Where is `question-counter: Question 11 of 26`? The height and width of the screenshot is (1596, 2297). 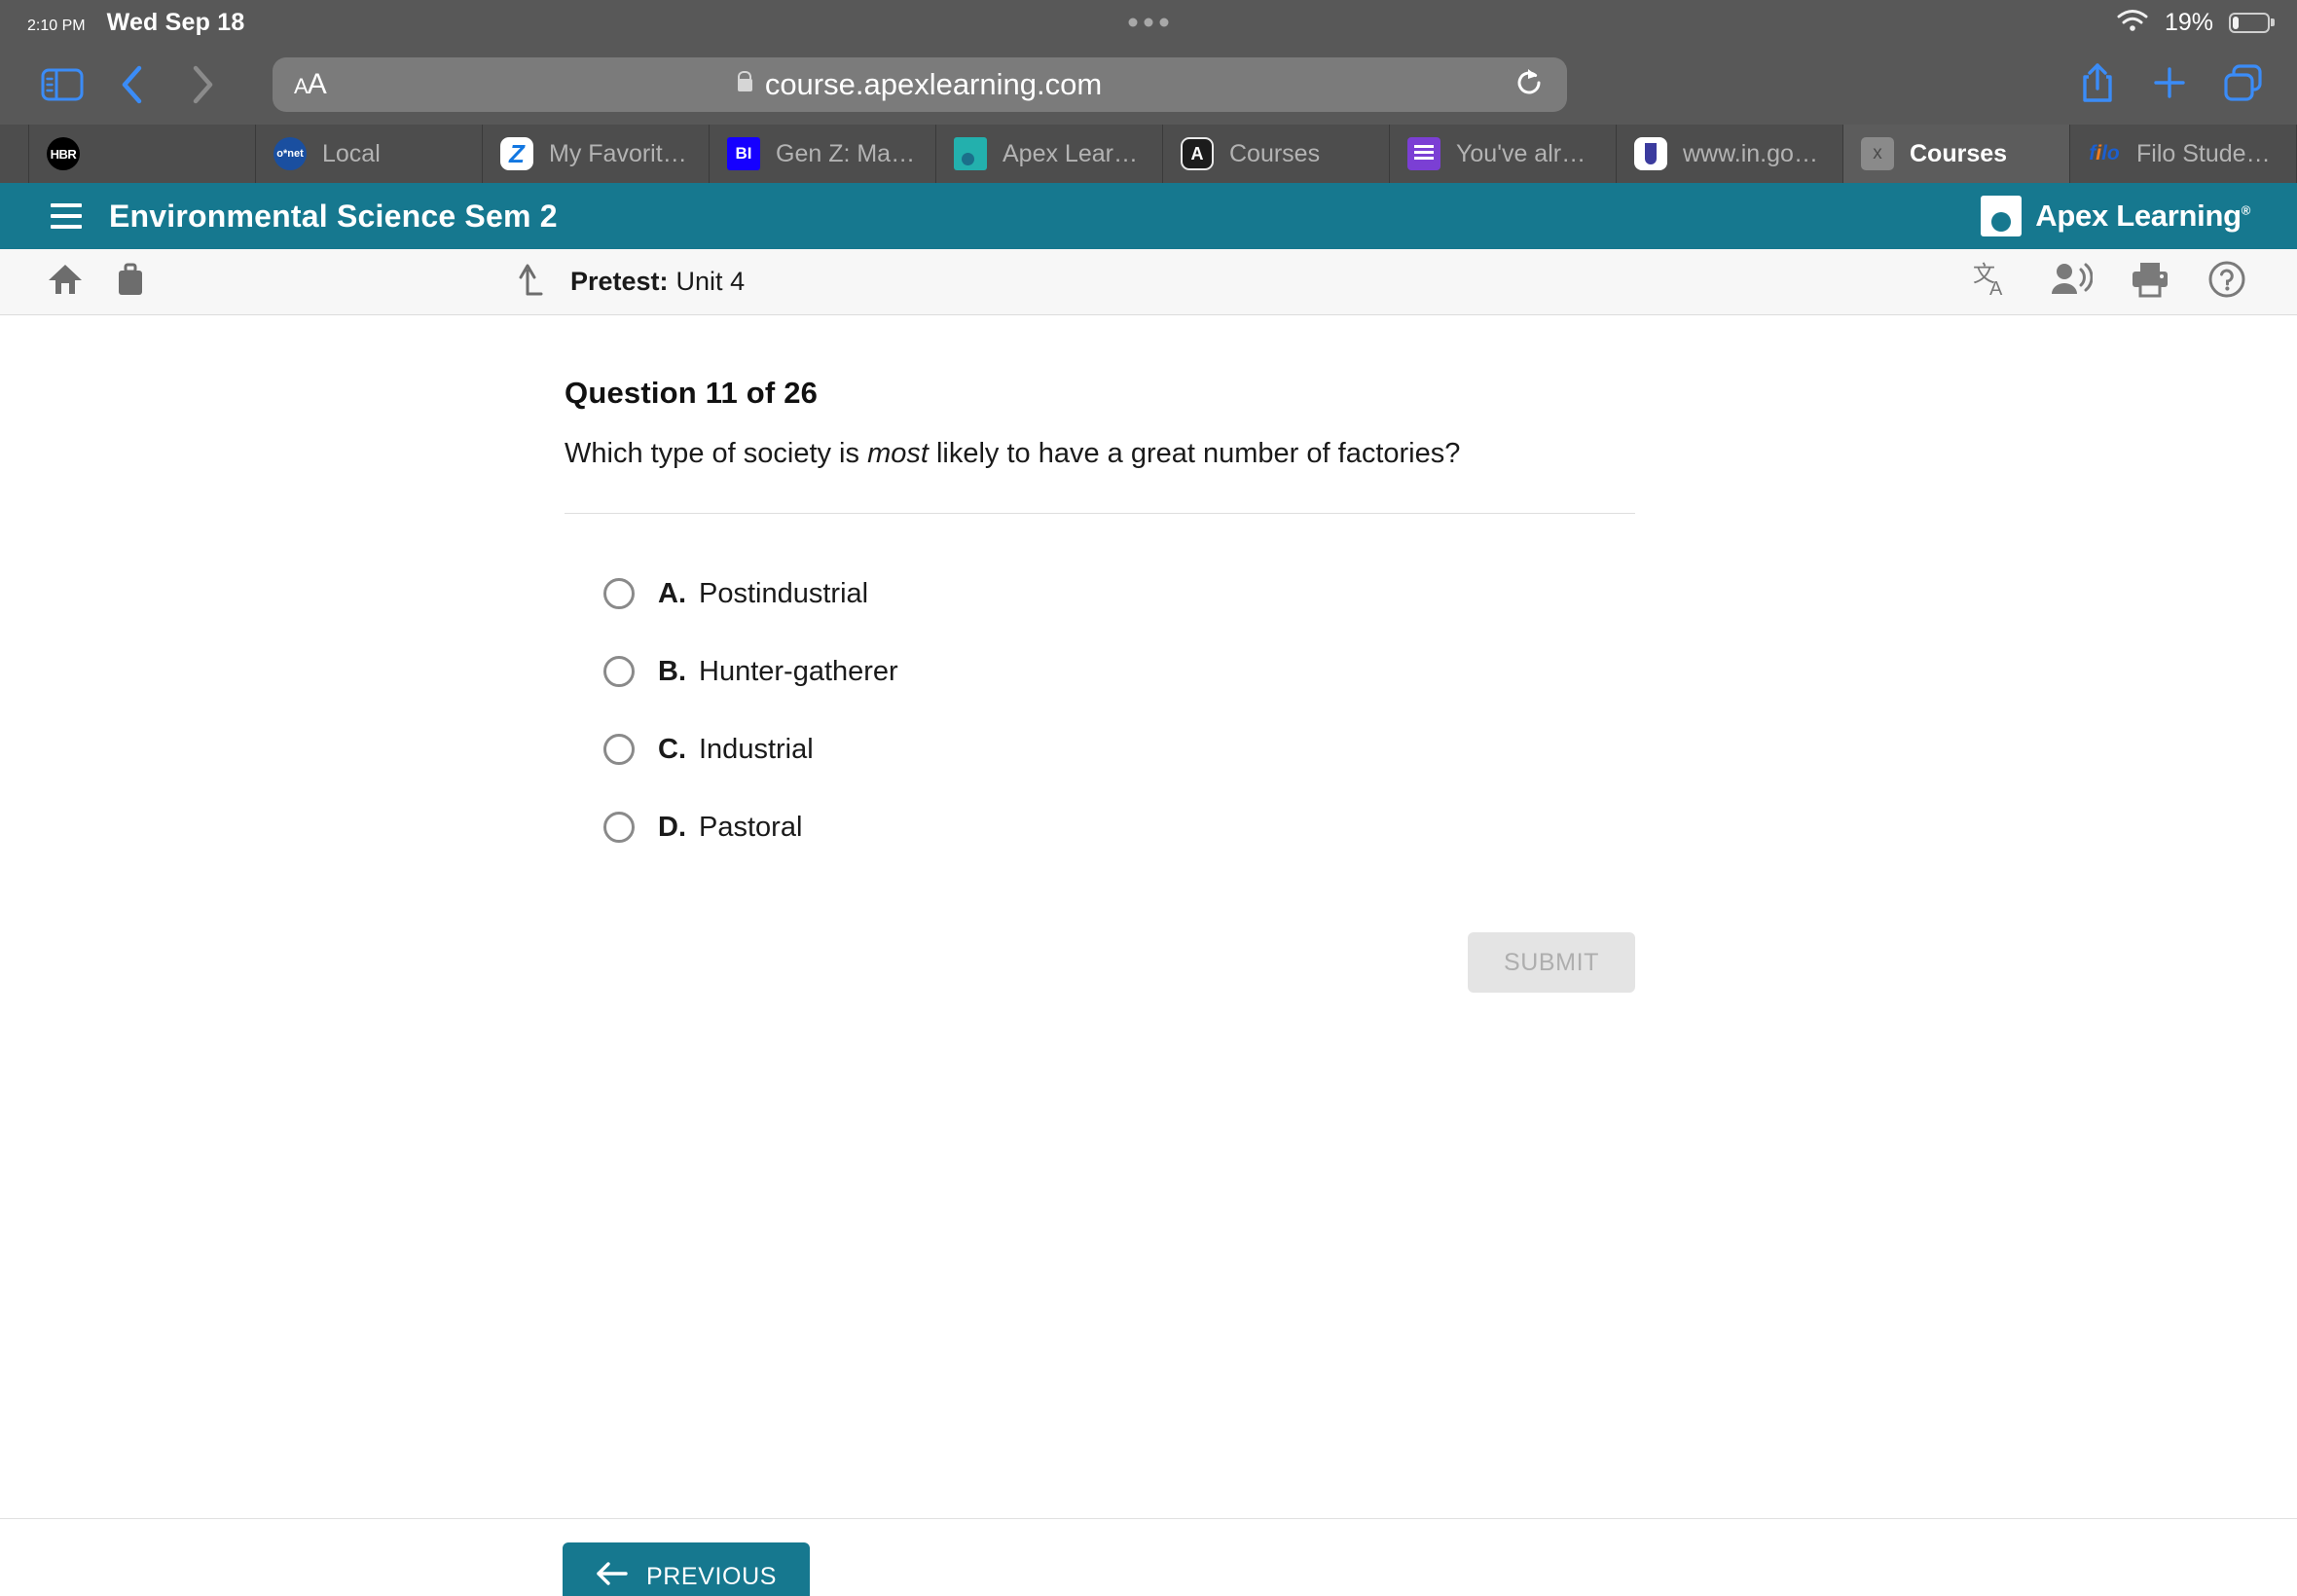 question-counter: Question 11 of 26 is located at coordinates (692, 393).